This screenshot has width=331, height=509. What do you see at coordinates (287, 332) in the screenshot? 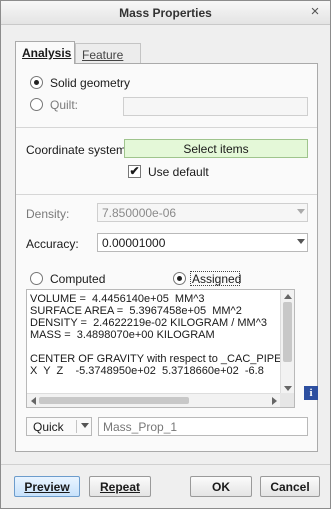
I see `vertical-scroll-thumb` at bounding box center [287, 332].